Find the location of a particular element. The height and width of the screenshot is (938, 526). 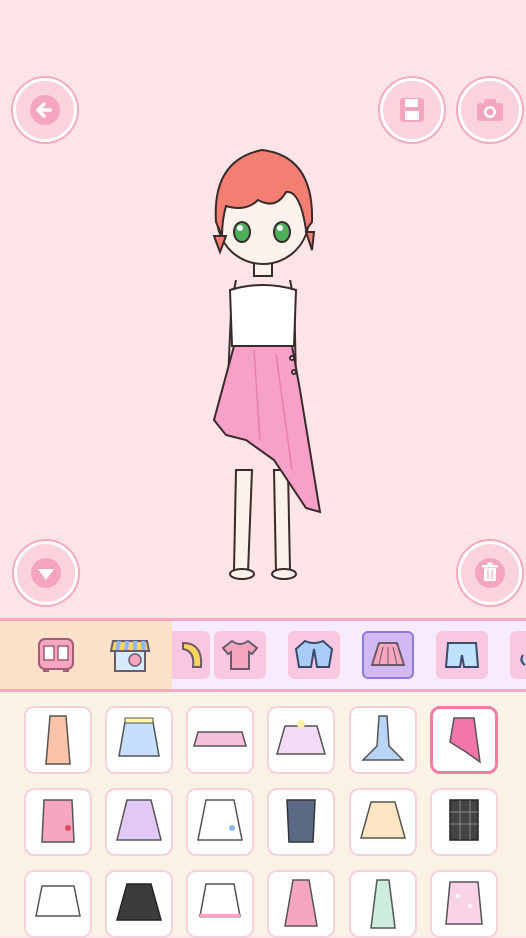

pink-long-skirt-icon is located at coordinates (301, 903).